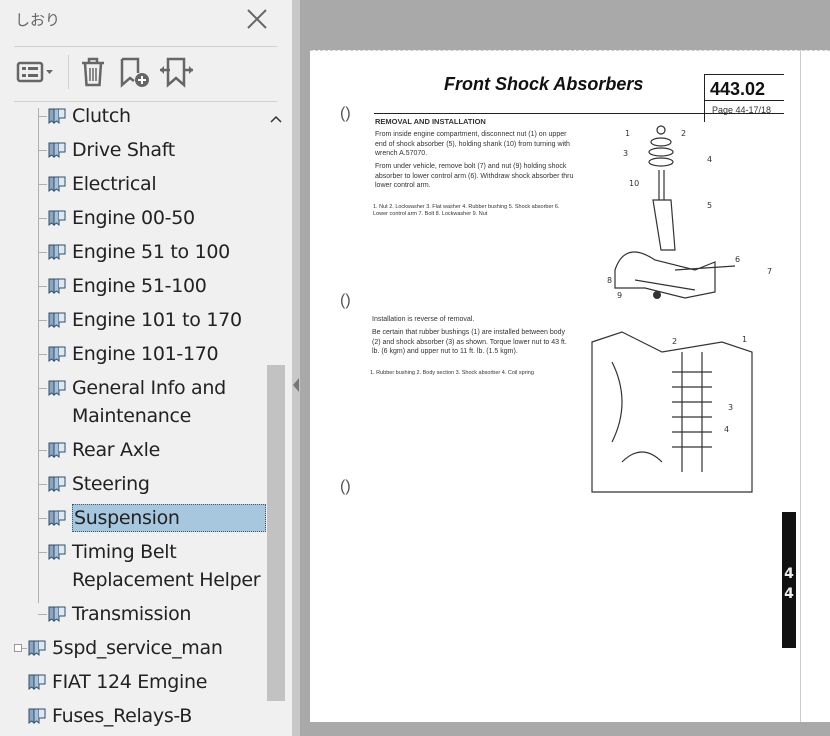  I want to click on bookmark-item: Engine 51-100, so click(132, 286).